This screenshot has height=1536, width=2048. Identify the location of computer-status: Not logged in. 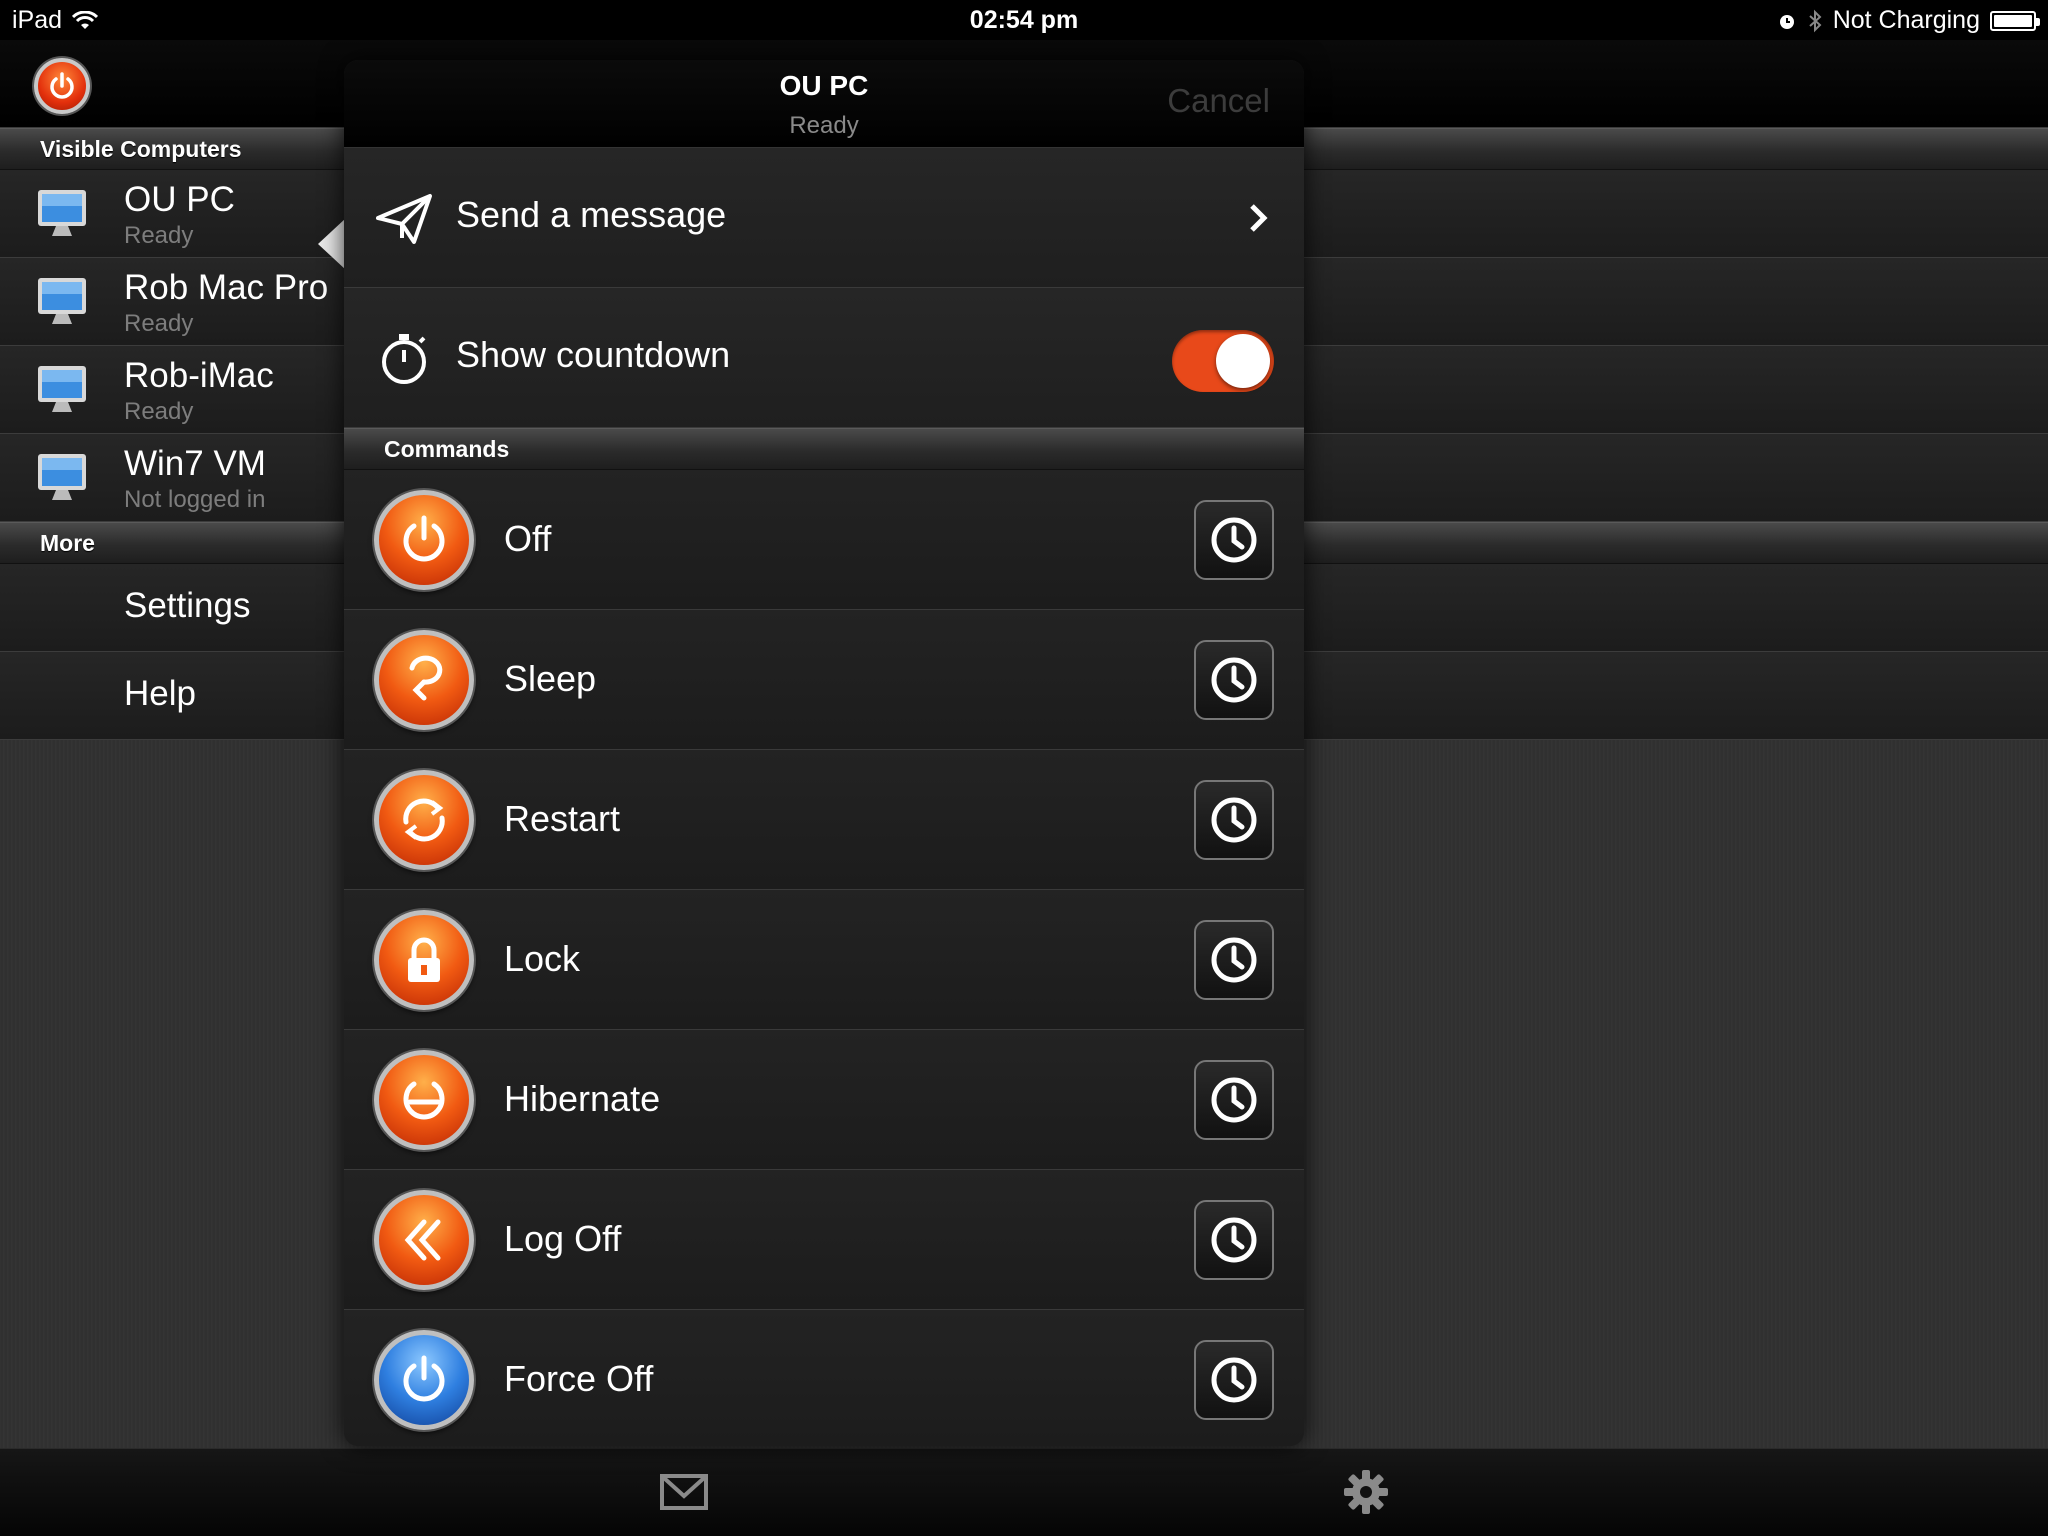
(195, 499).